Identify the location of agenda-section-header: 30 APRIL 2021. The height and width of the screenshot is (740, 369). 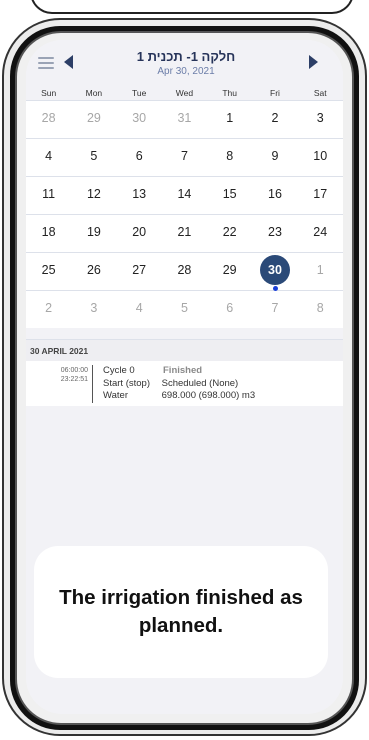
(184, 350).